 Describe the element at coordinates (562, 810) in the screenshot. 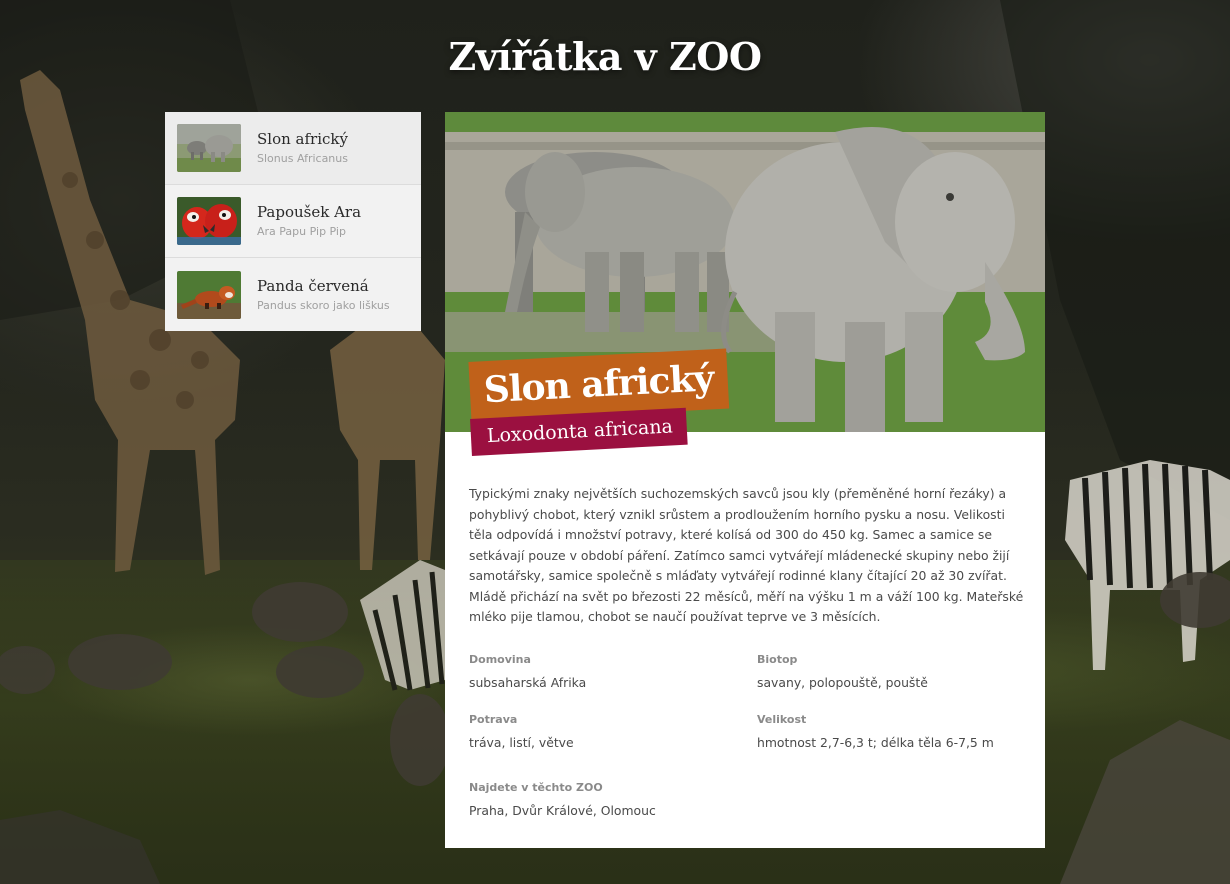

I see `fact-value: Praha, Dvůr Králové, Olomouc` at that location.